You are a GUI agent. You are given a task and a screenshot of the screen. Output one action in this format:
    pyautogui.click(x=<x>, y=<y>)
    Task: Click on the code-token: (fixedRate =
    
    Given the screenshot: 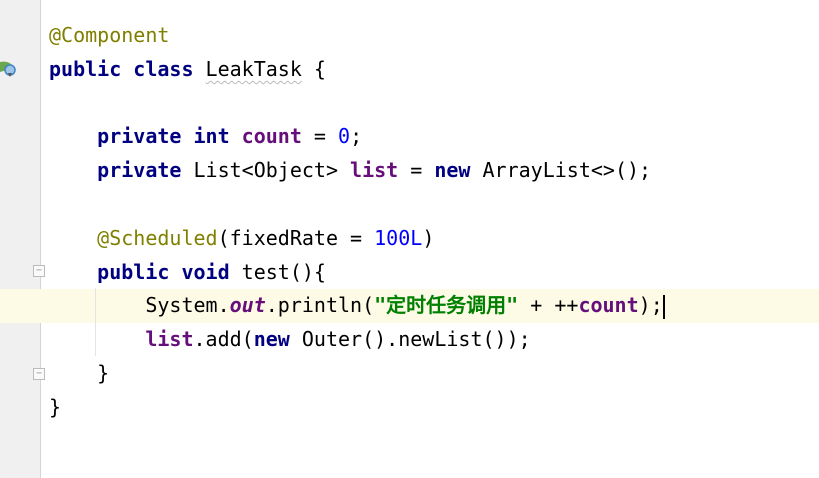 What is the action you would take?
    pyautogui.click(x=296, y=237)
    